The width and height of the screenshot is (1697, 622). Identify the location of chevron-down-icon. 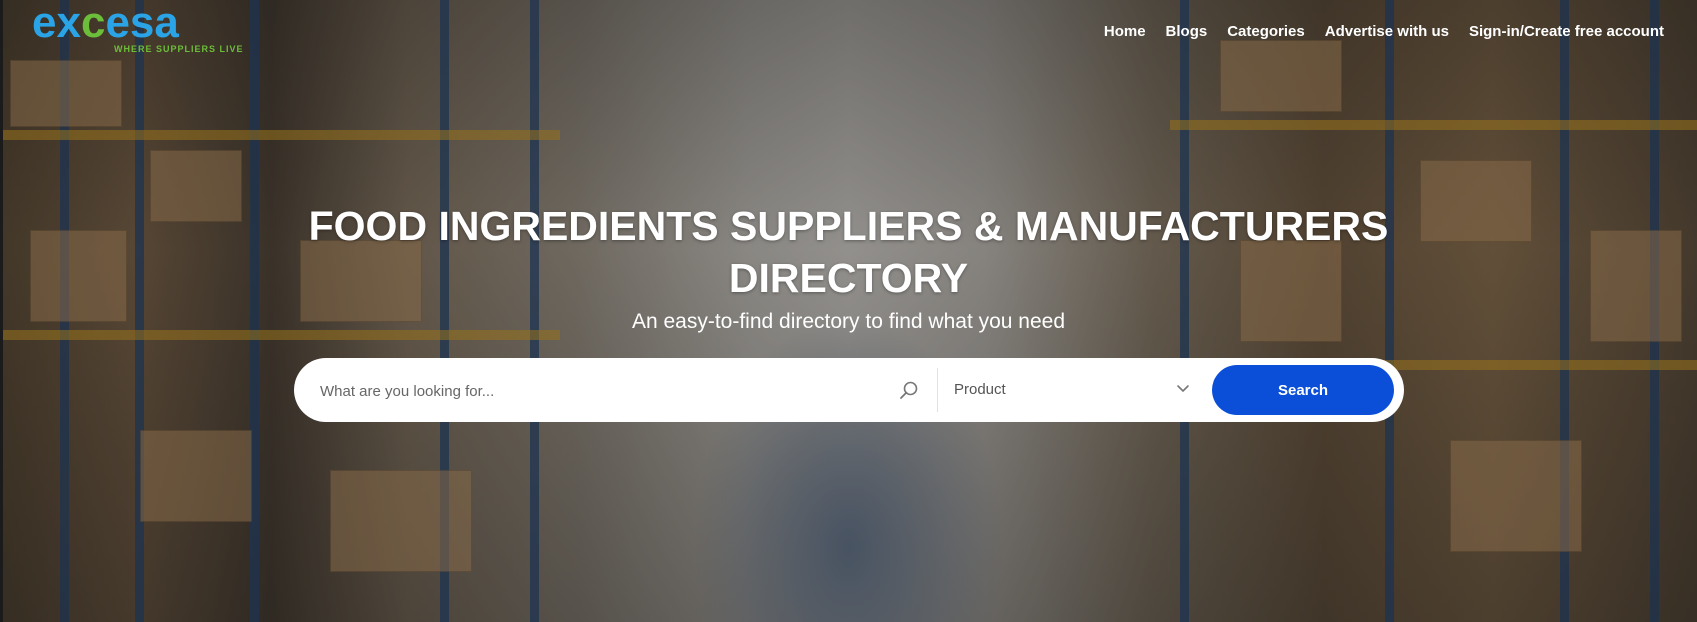
(1183, 388).